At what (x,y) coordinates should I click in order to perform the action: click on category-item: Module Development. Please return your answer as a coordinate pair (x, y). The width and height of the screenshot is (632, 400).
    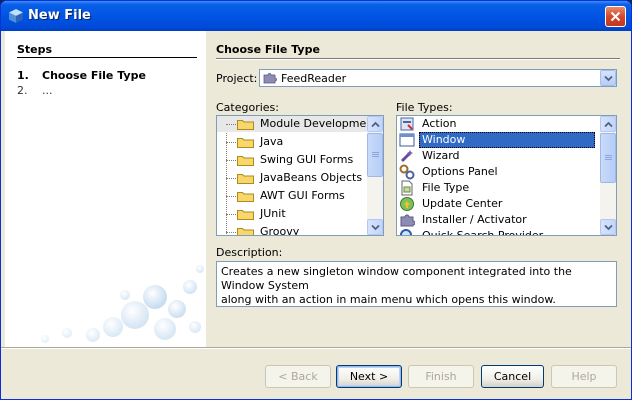
    Looking at the image, I should click on (297, 124).